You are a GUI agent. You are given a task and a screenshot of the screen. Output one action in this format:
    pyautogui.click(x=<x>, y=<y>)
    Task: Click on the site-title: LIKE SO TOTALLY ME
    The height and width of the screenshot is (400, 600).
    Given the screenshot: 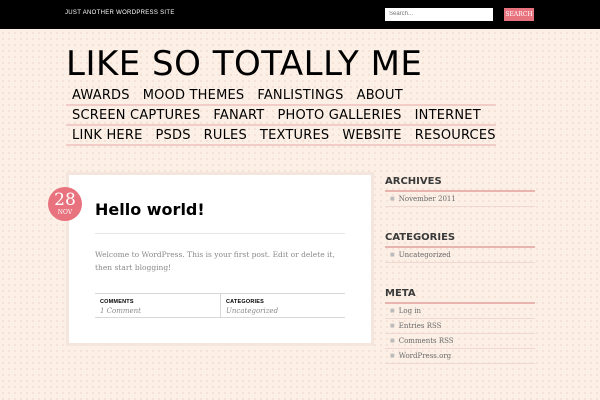 What is the action you would take?
    pyautogui.click(x=244, y=64)
    